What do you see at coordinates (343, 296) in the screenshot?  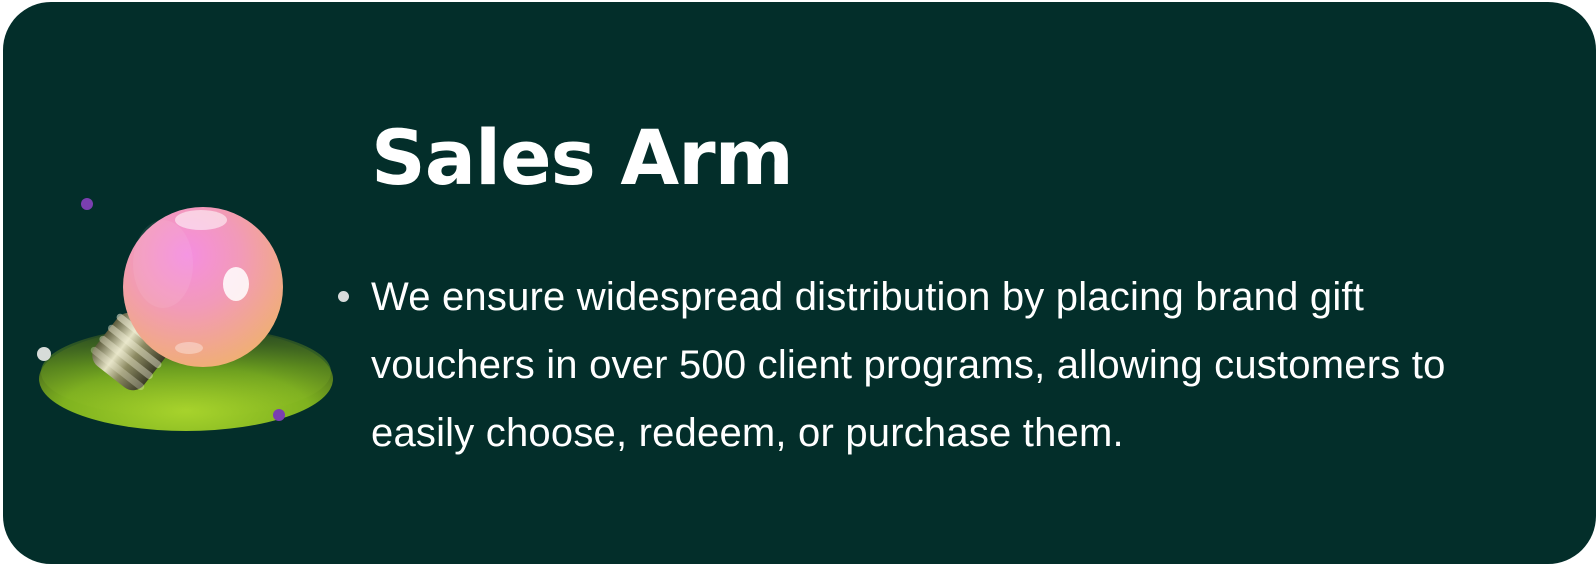 I see `bullet-dot-icon` at bounding box center [343, 296].